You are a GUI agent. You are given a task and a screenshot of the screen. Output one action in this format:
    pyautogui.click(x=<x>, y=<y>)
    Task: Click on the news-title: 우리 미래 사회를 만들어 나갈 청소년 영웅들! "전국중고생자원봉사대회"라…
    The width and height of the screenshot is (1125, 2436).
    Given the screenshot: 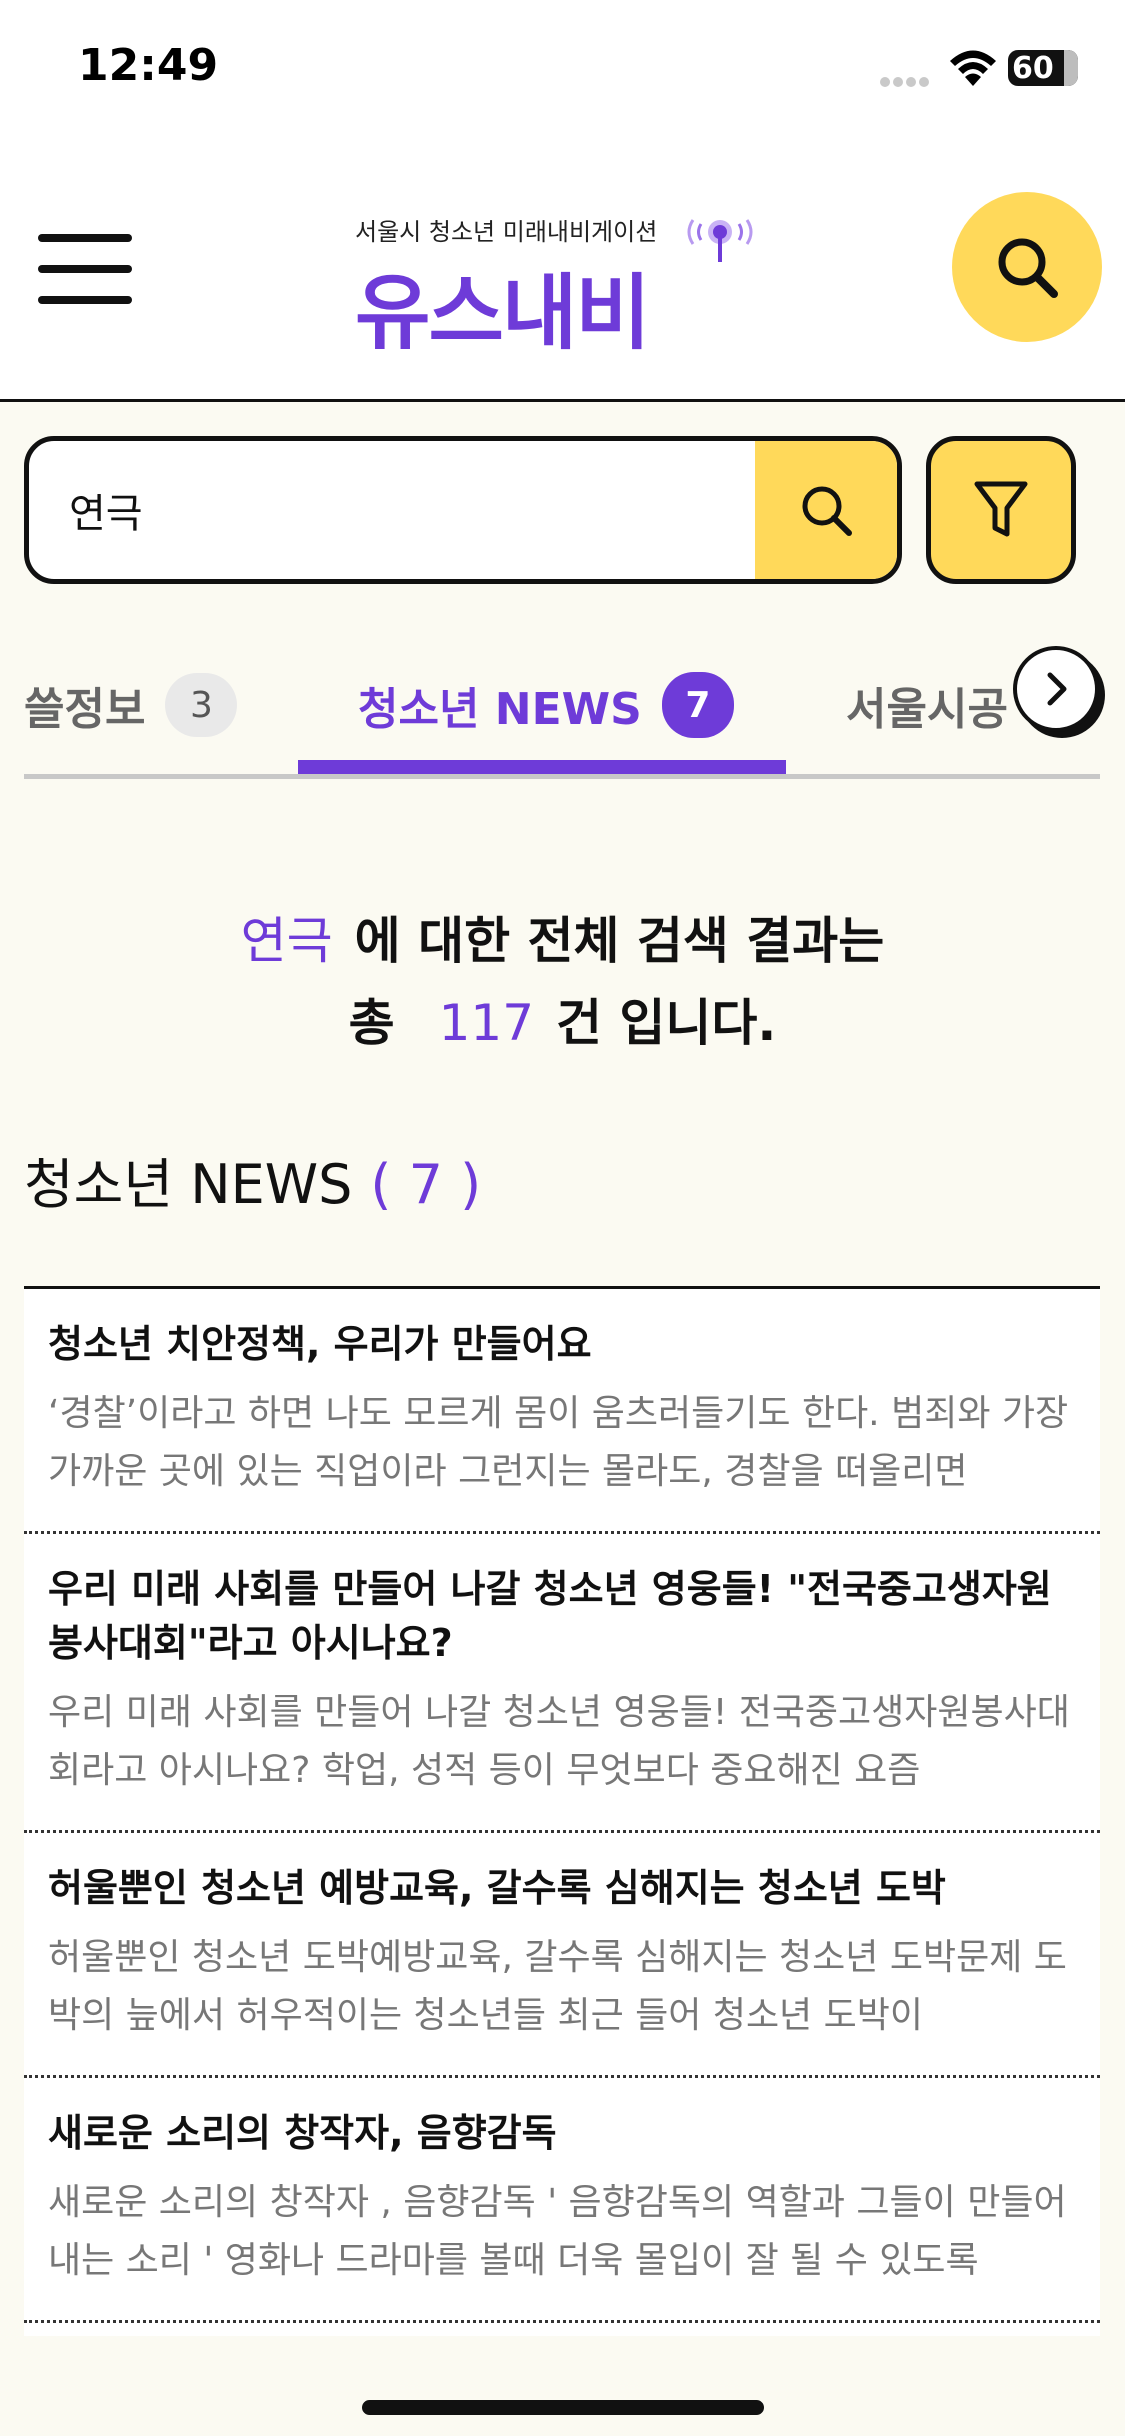 What is the action you would take?
    pyautogui.click(x=550, y=1616)
    